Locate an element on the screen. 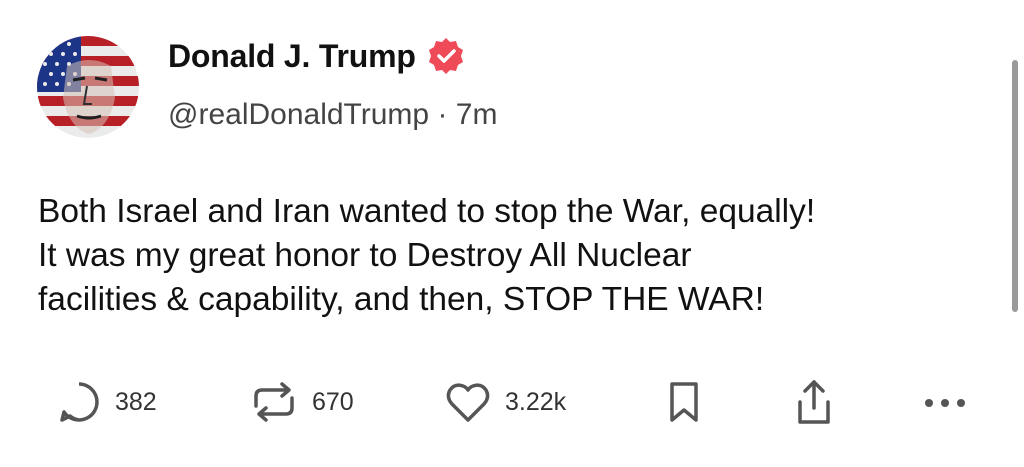 The height and width of the screenshot is (467, 1024). more-button is located at coordinates (945, 403).